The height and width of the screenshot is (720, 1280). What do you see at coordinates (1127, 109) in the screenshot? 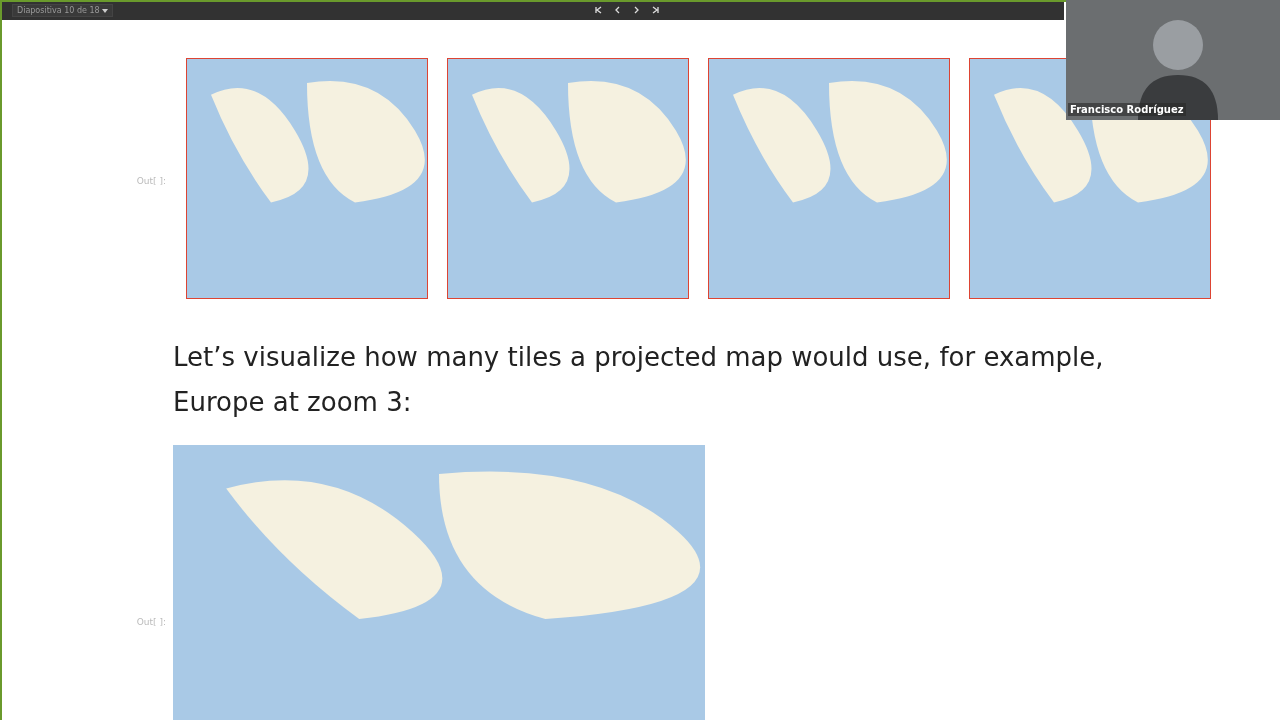
I see `participant-name: Francisco Rodríguez` at bounding box center [1127, 109].